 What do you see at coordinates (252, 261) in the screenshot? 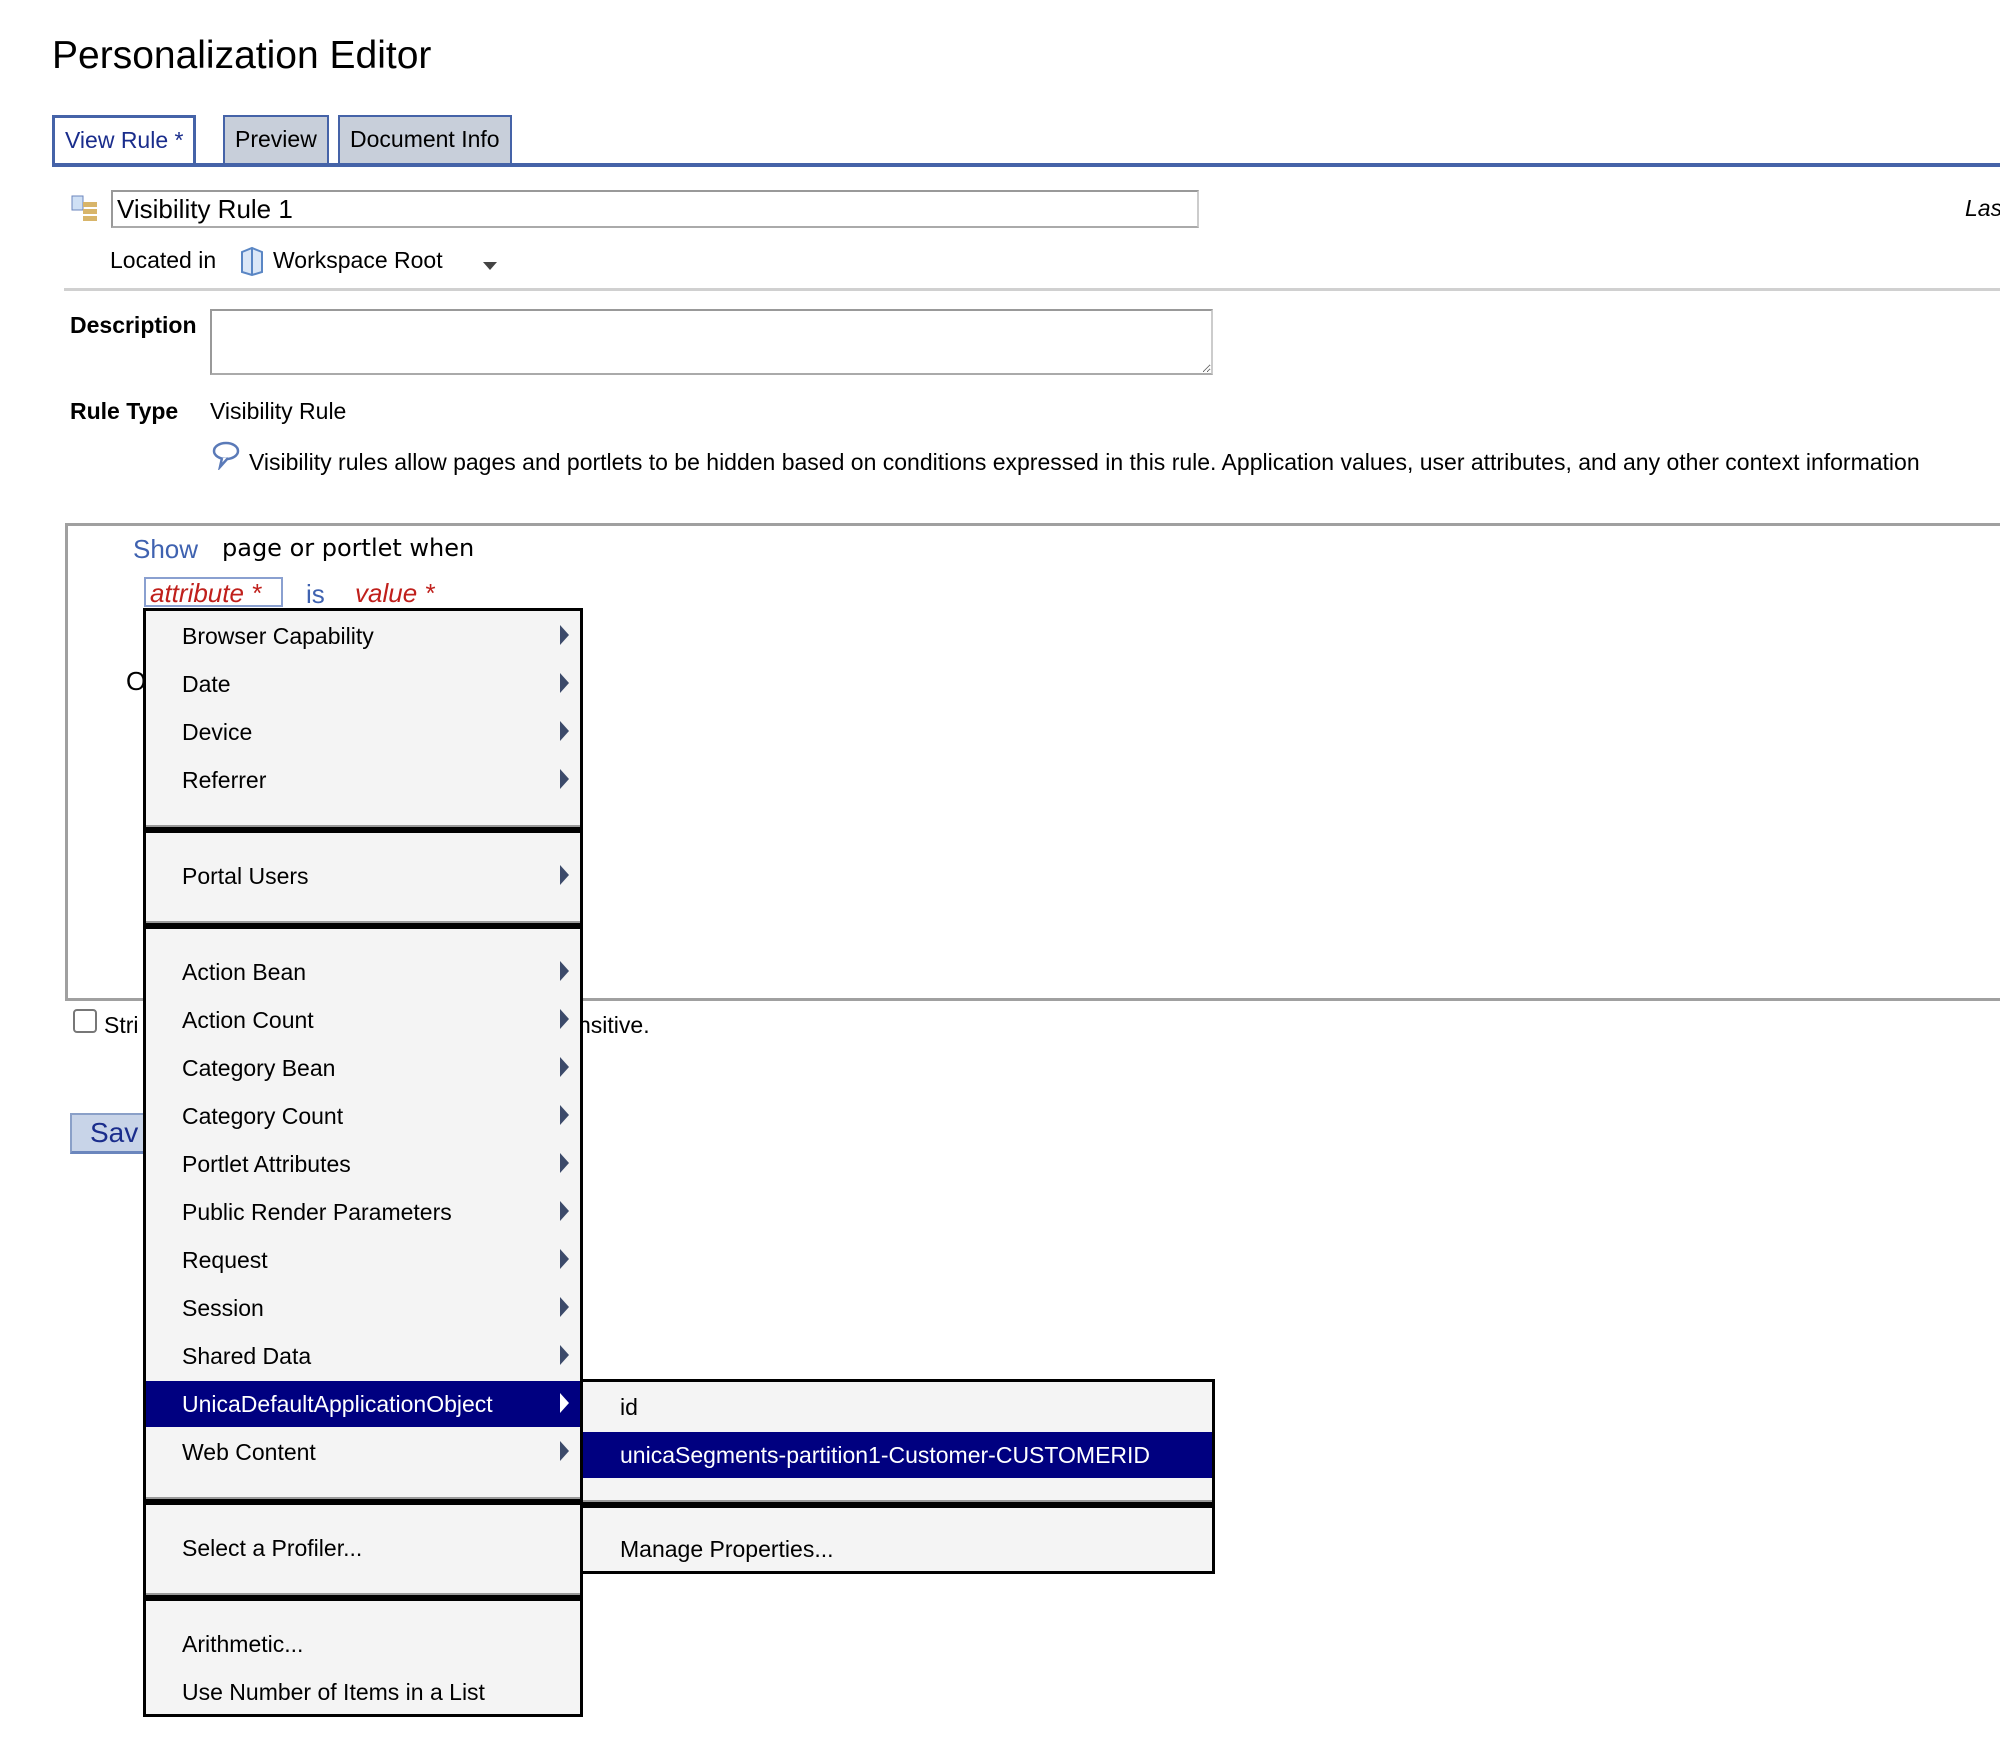
I see `workspace-icon` at bounding box center [252, 261].